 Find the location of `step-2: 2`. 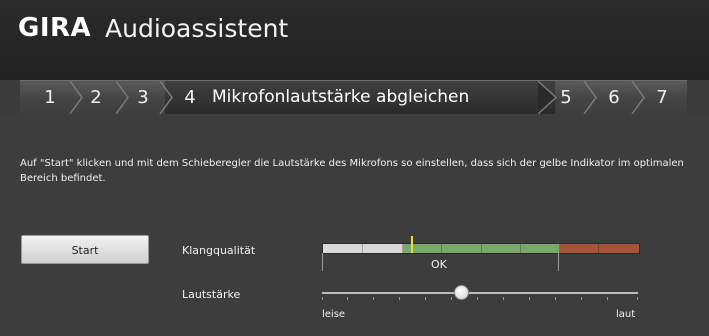

step-2: 2 is located at coordinates (96, 97).